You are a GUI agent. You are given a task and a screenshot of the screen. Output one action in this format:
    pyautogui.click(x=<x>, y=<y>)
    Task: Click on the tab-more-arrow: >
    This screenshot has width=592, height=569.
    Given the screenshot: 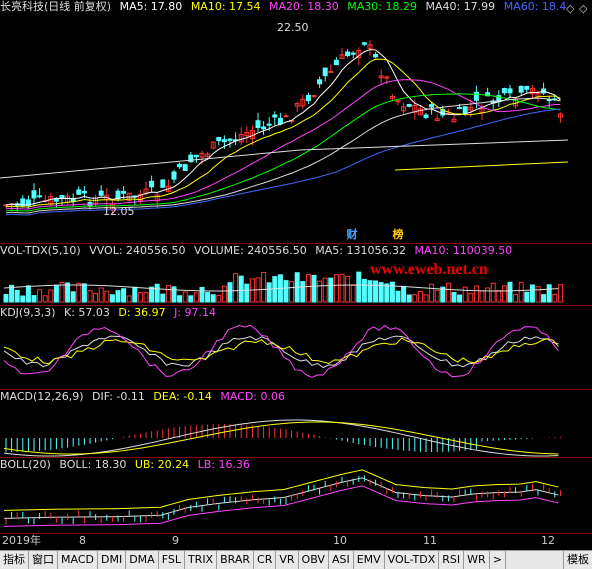 What is the action you would take?
    pyautogui.click(x=498, y=560)
    